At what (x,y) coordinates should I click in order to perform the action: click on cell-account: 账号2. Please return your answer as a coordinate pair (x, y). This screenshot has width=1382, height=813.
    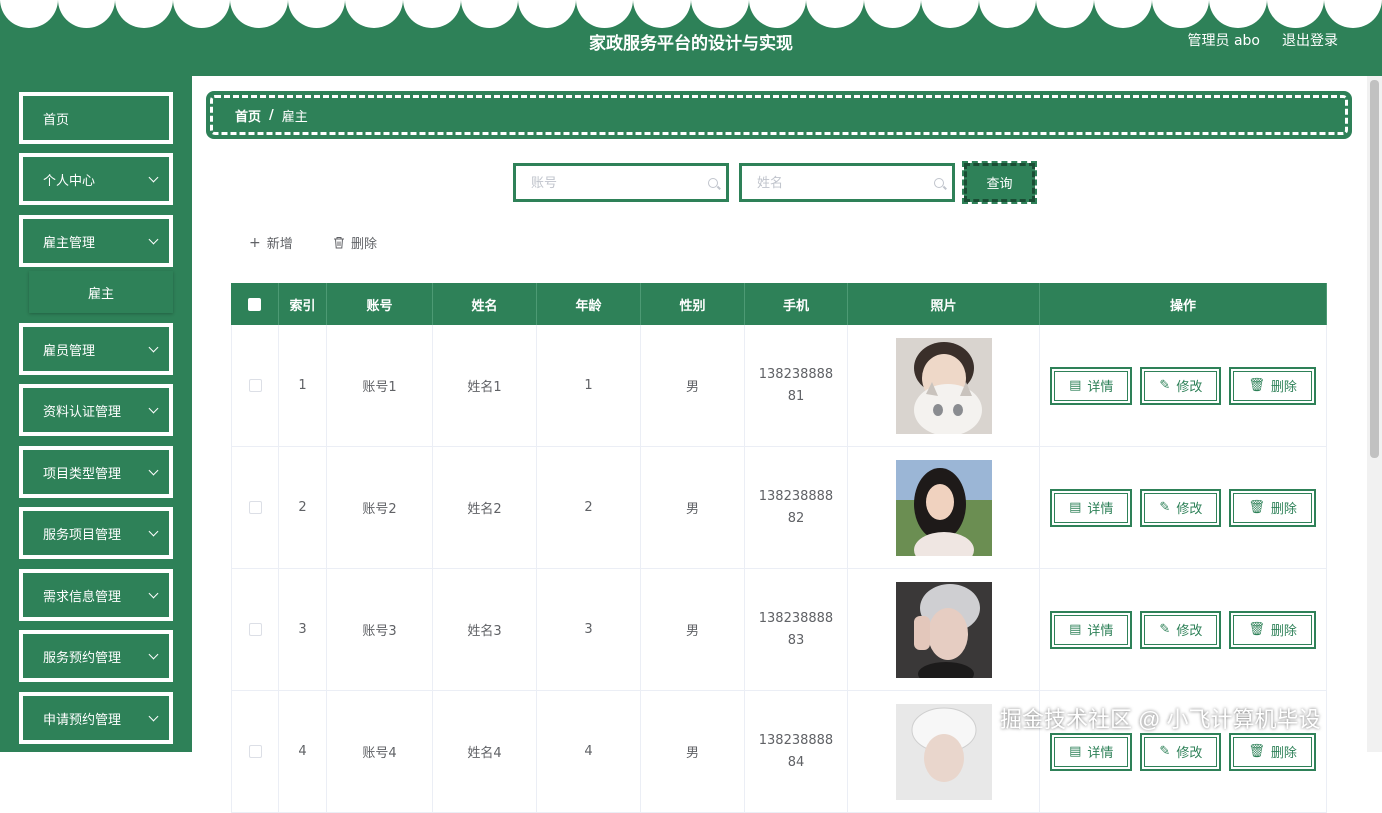
    Looking at the image, I should click on (380, 507).